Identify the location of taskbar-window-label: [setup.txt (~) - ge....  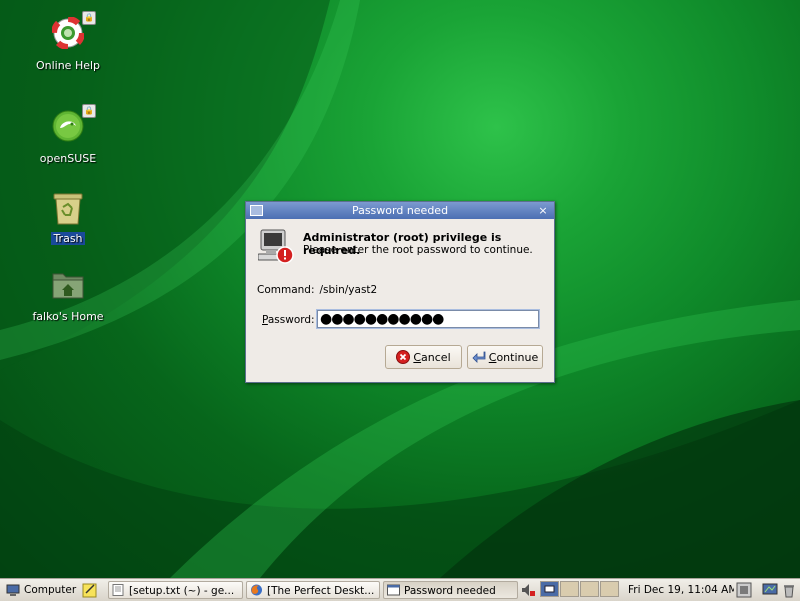
(182, 591).